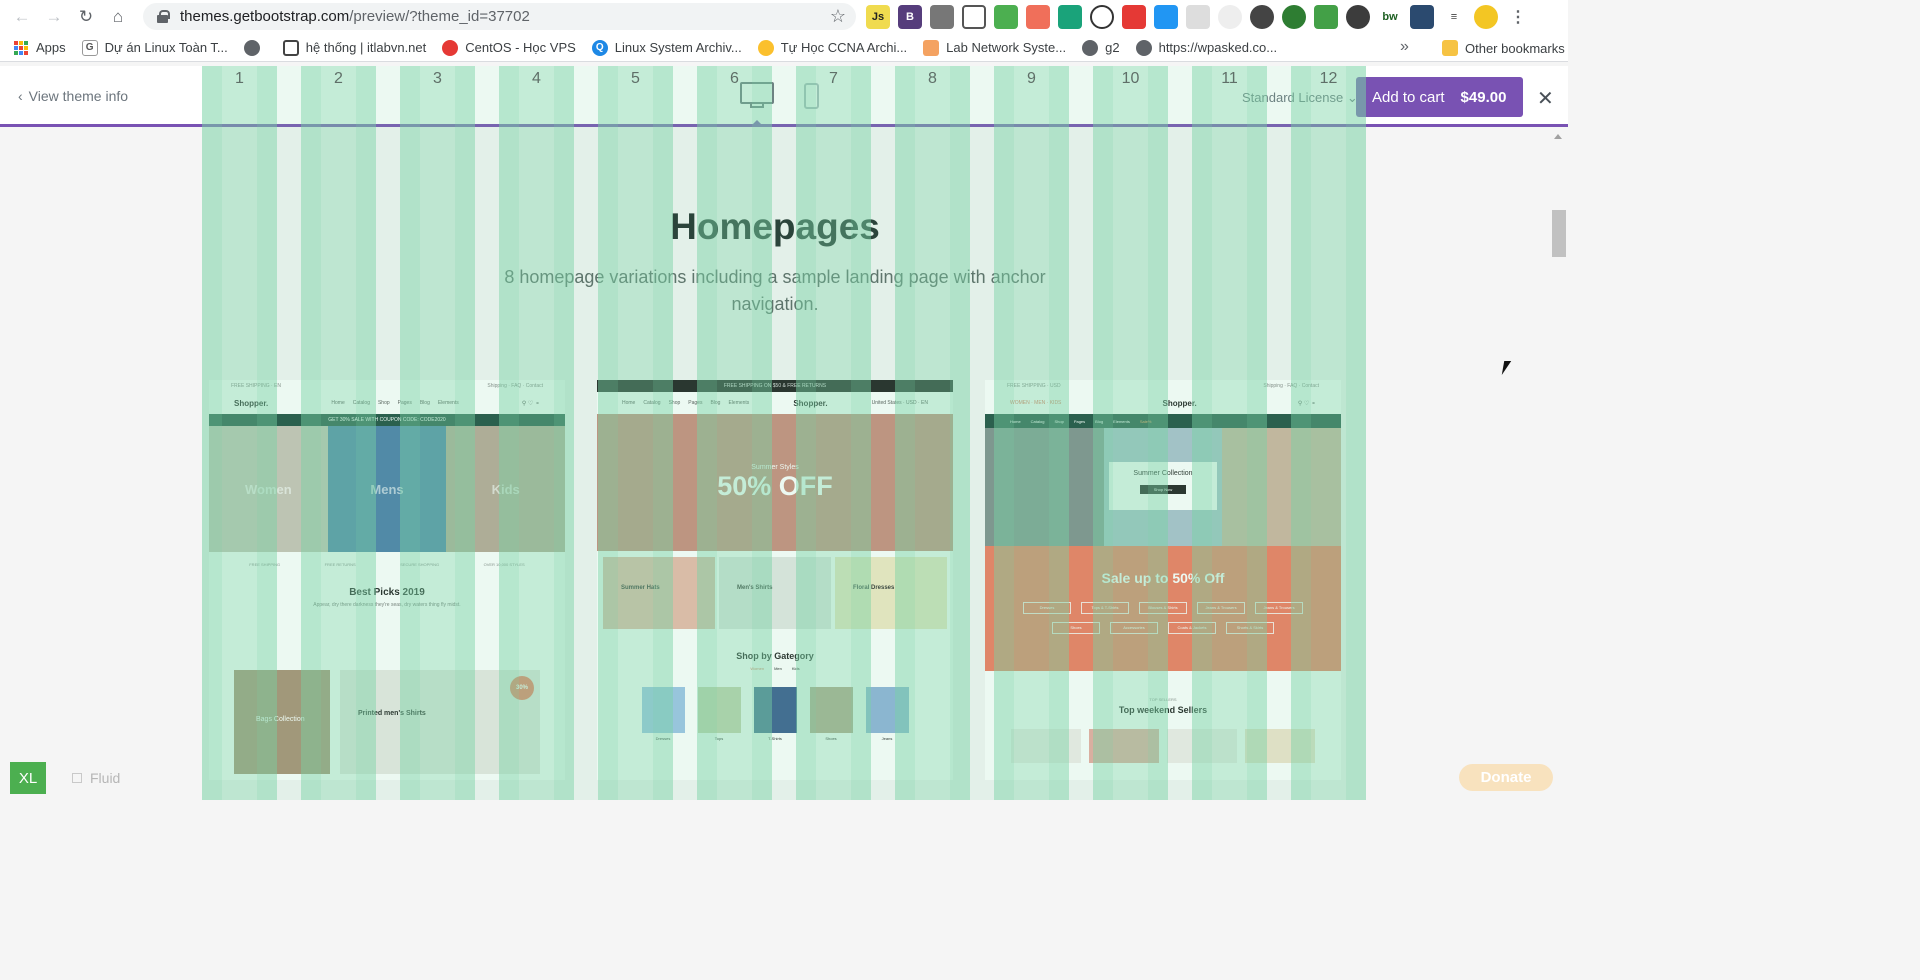 This screenshot has width=1920, height=980. Describe the element at coordinates (1515, 48) in the screenshot. I see `bookmark-label: Other bookmarks` at that location.